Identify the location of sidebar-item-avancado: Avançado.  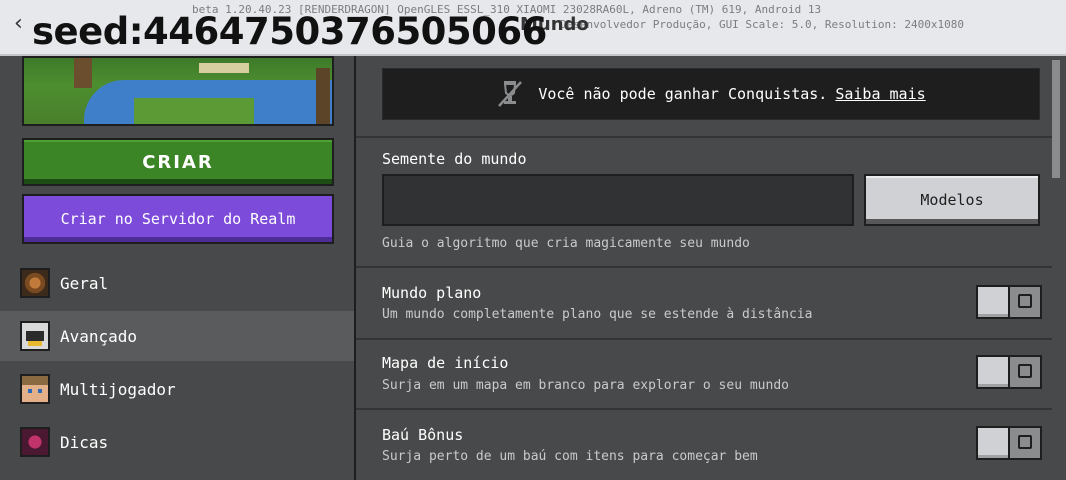
(177, 336).